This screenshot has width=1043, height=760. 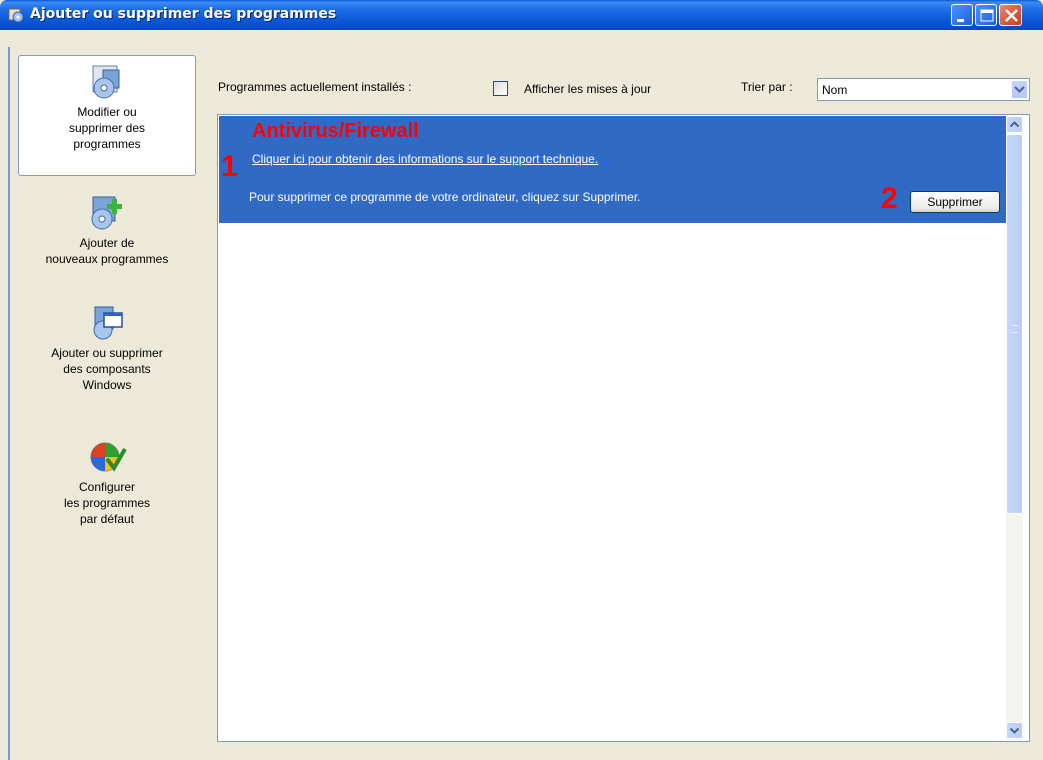 What do you see at coordinates (500, 88) in the screenshot?
I see `show-updates-checkbox` at bounding box center [500, 88].